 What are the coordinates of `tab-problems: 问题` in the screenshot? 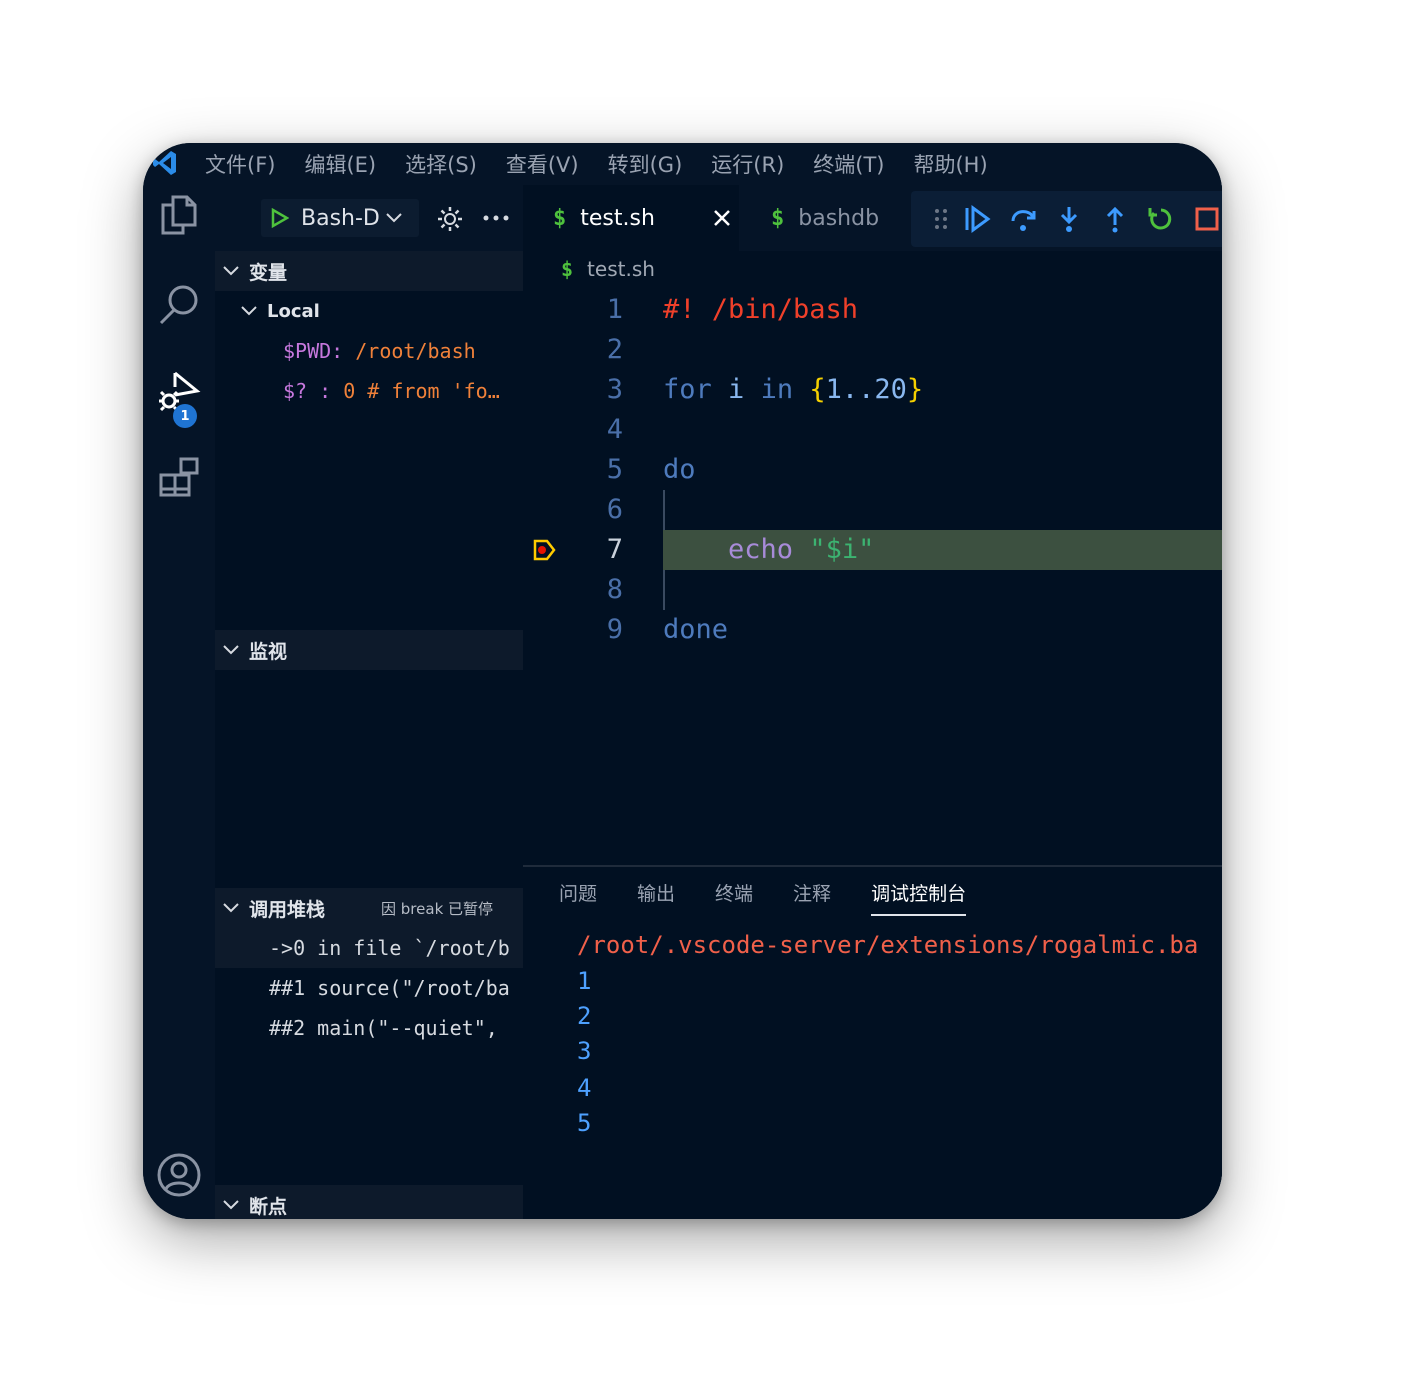 It's located at (578, 897).